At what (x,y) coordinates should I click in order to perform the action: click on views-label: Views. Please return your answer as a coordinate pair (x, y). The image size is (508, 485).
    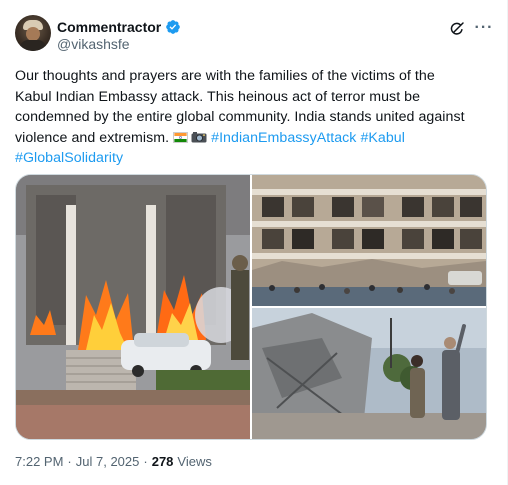
    Looking at the image, I should click on (194, 461).